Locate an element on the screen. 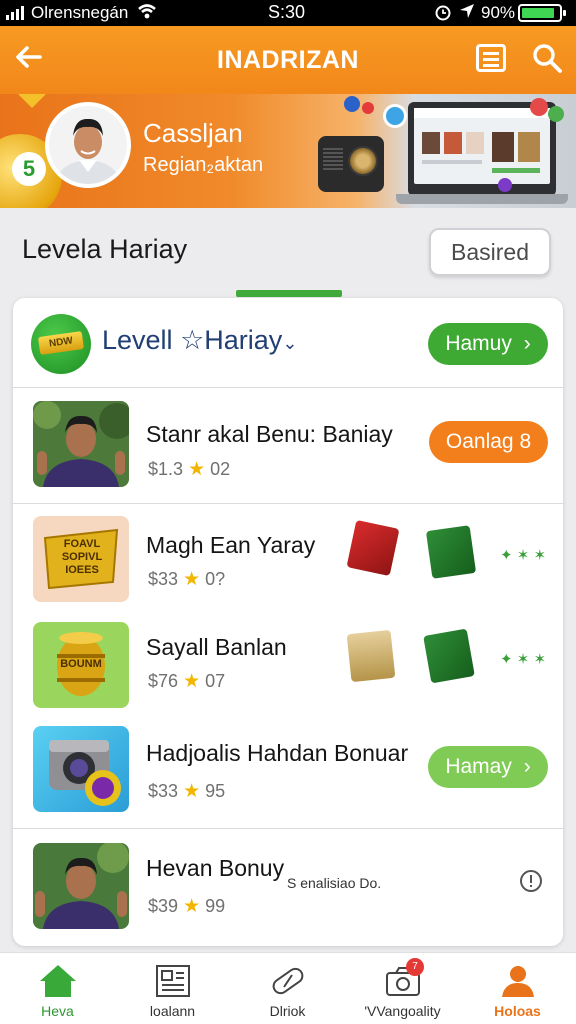 This screenshot has width=576, height=1024. item-meta: $39 ★ 99 is located at coordinates (186, 906).